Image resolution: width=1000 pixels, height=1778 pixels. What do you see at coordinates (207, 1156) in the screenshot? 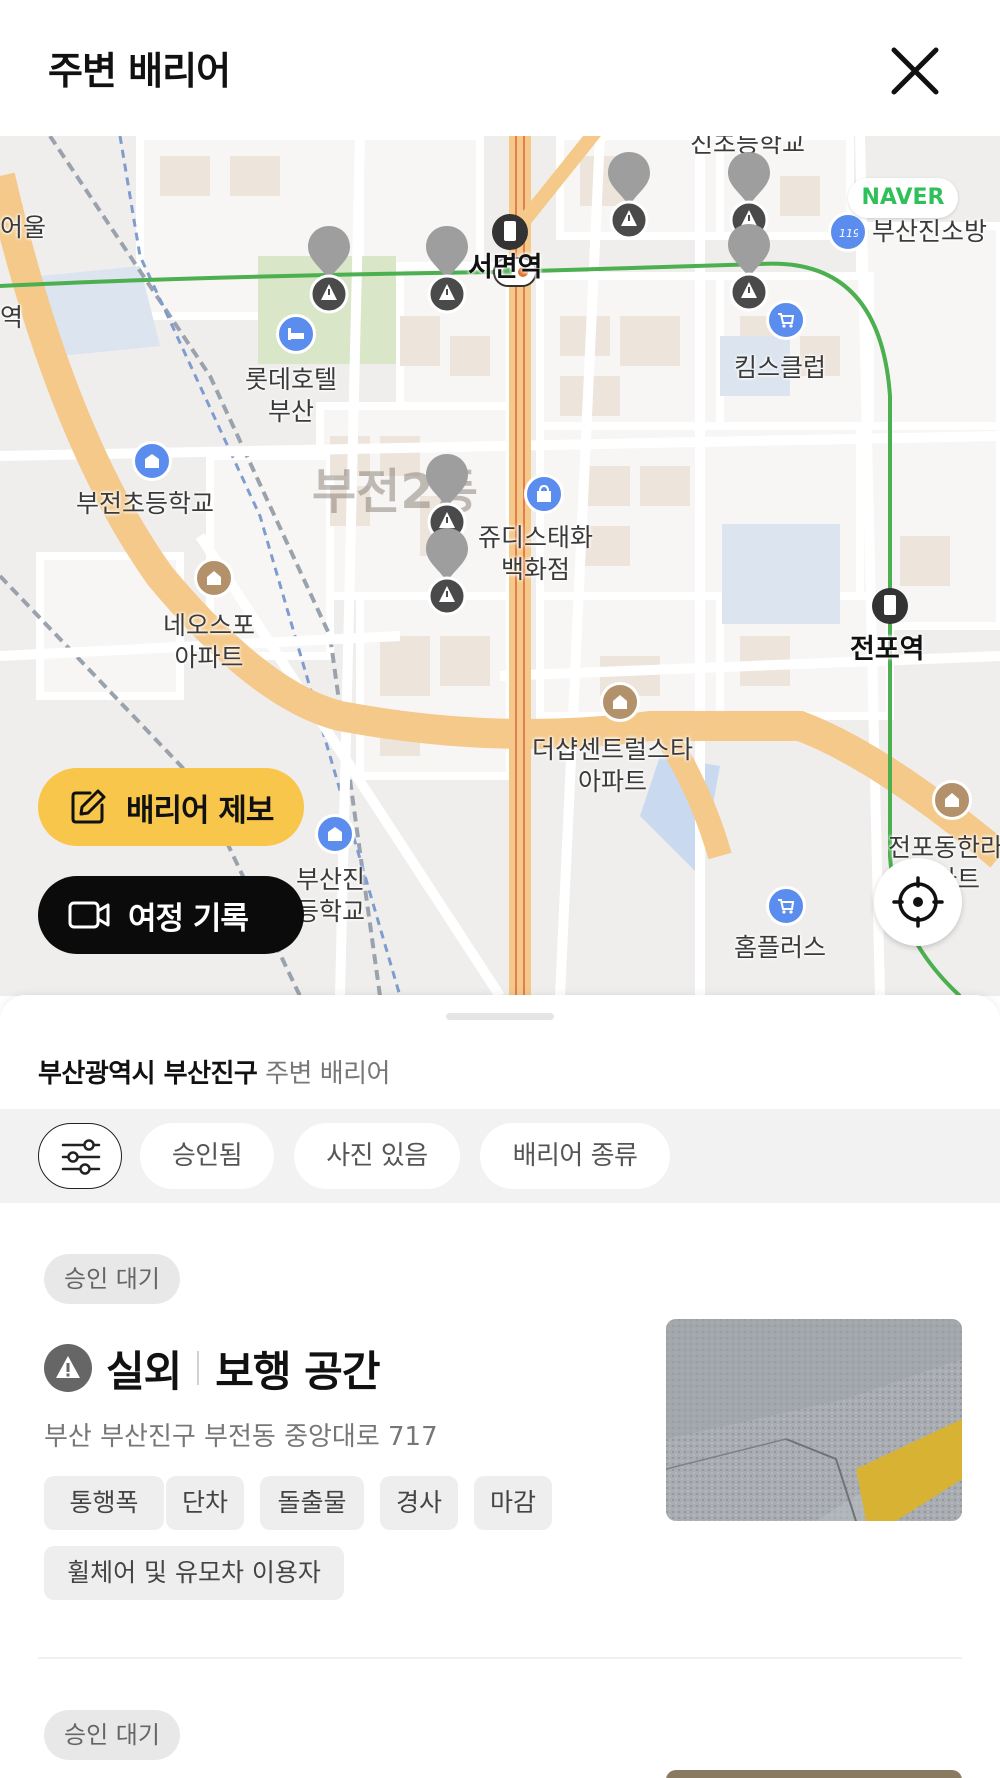
I see `filter-chip-approved: 승인됨` at bounding box center [207, 1156].